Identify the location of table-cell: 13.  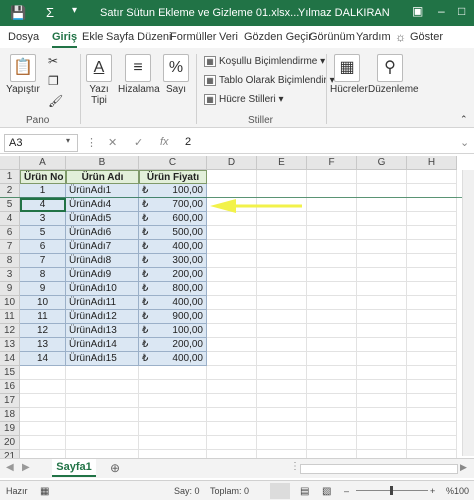
(43, 345).